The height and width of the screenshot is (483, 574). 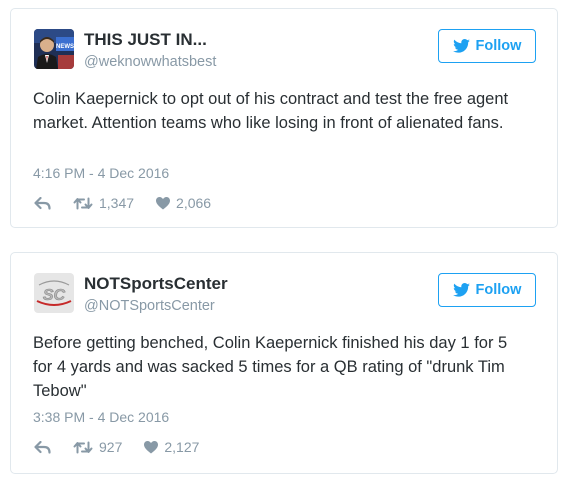 I want to click on avatar-news-anchor-image: NEWS, so click(x=54, y=49).